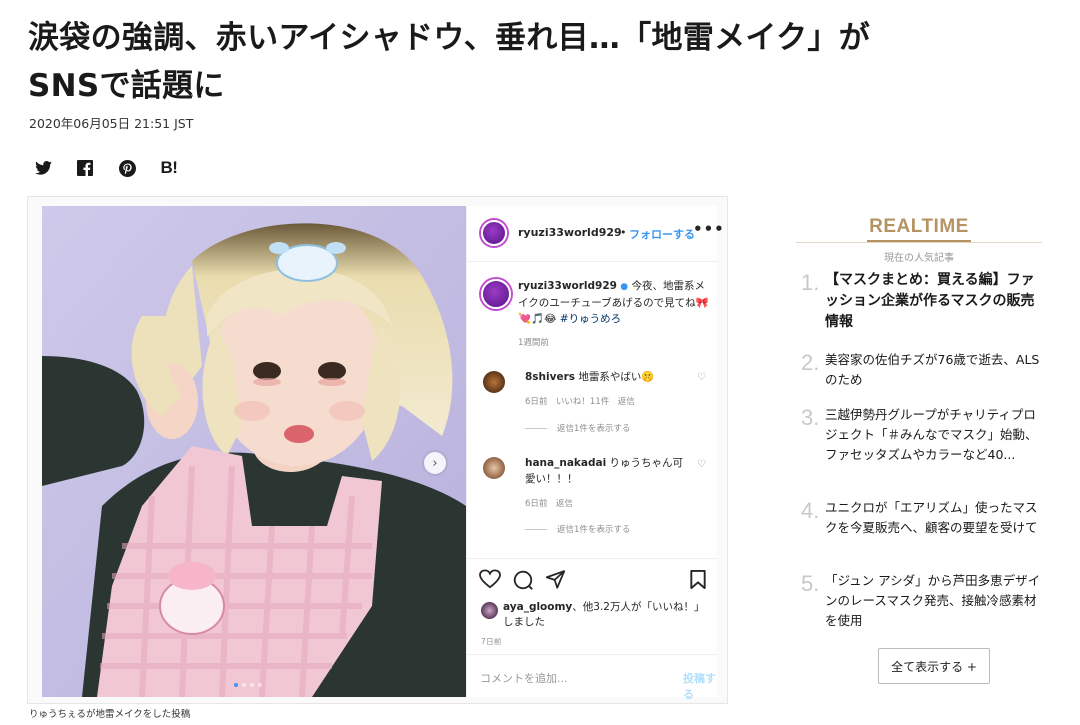 The width and height of the screenshot is (1080, 725). I want to click on rank-title: 【マスクまとめ：買える編】ファッション企業が作るマスクの販売情報, so click(935, 301).